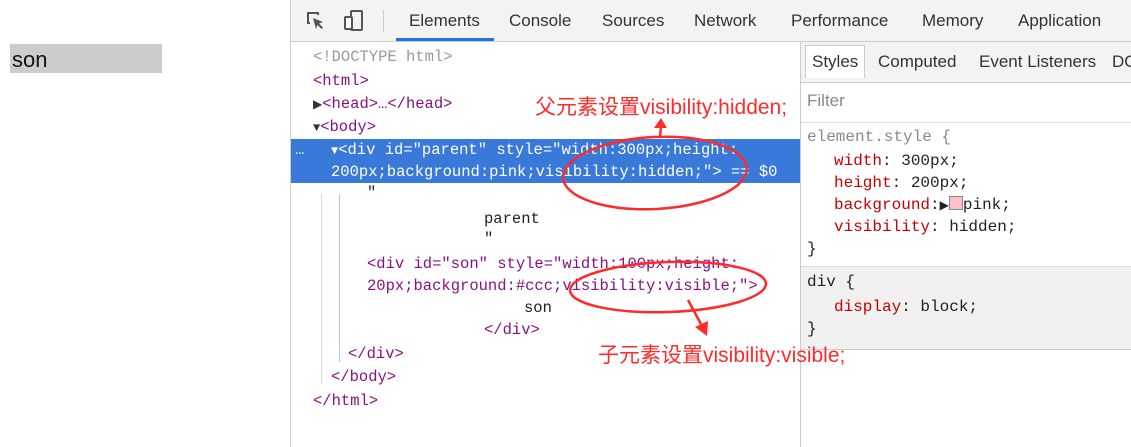 This screenshot has height=447, width=1131. I want to click on device-toggle-icon, so click(354, 21).